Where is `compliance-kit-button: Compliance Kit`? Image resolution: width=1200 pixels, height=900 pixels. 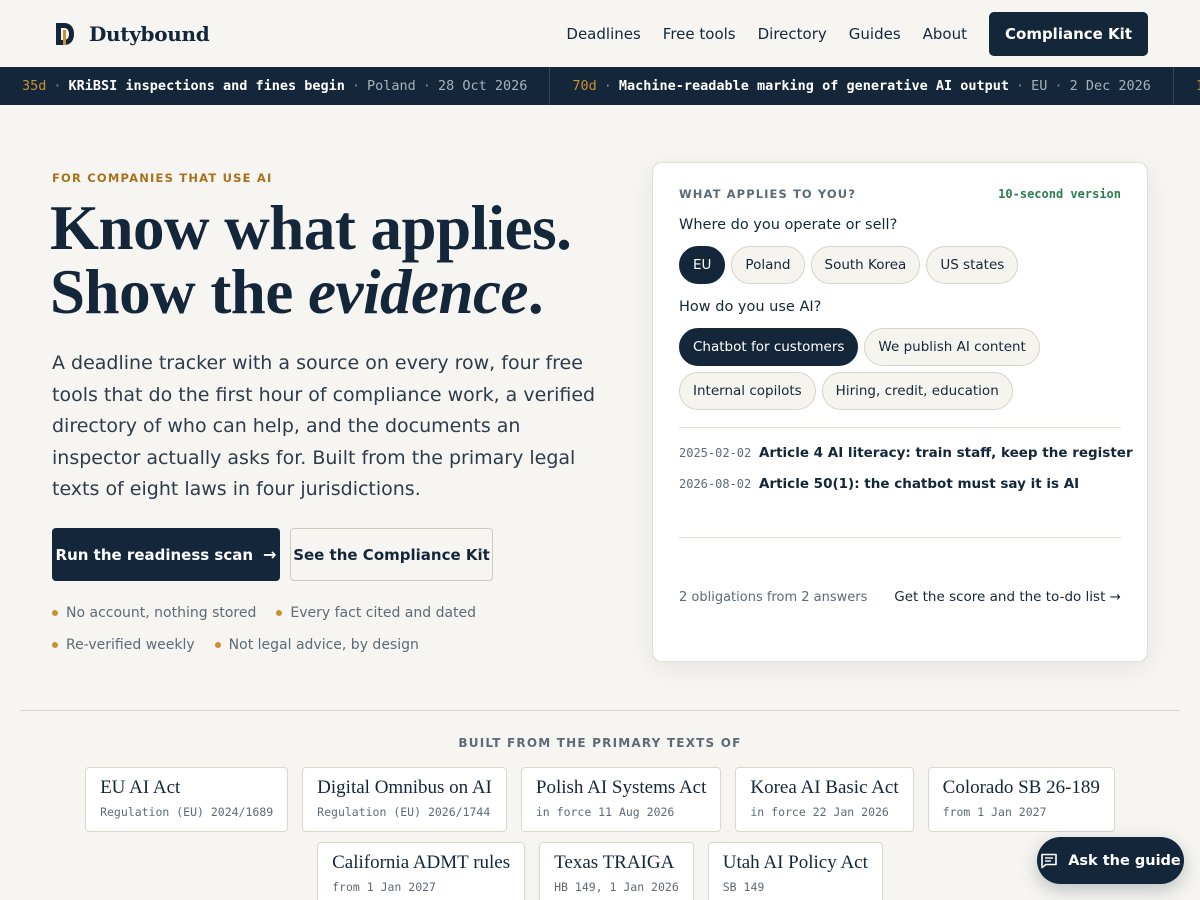 compliance-kit-button: Compliance Kit is located at coordinates (1068, 33).